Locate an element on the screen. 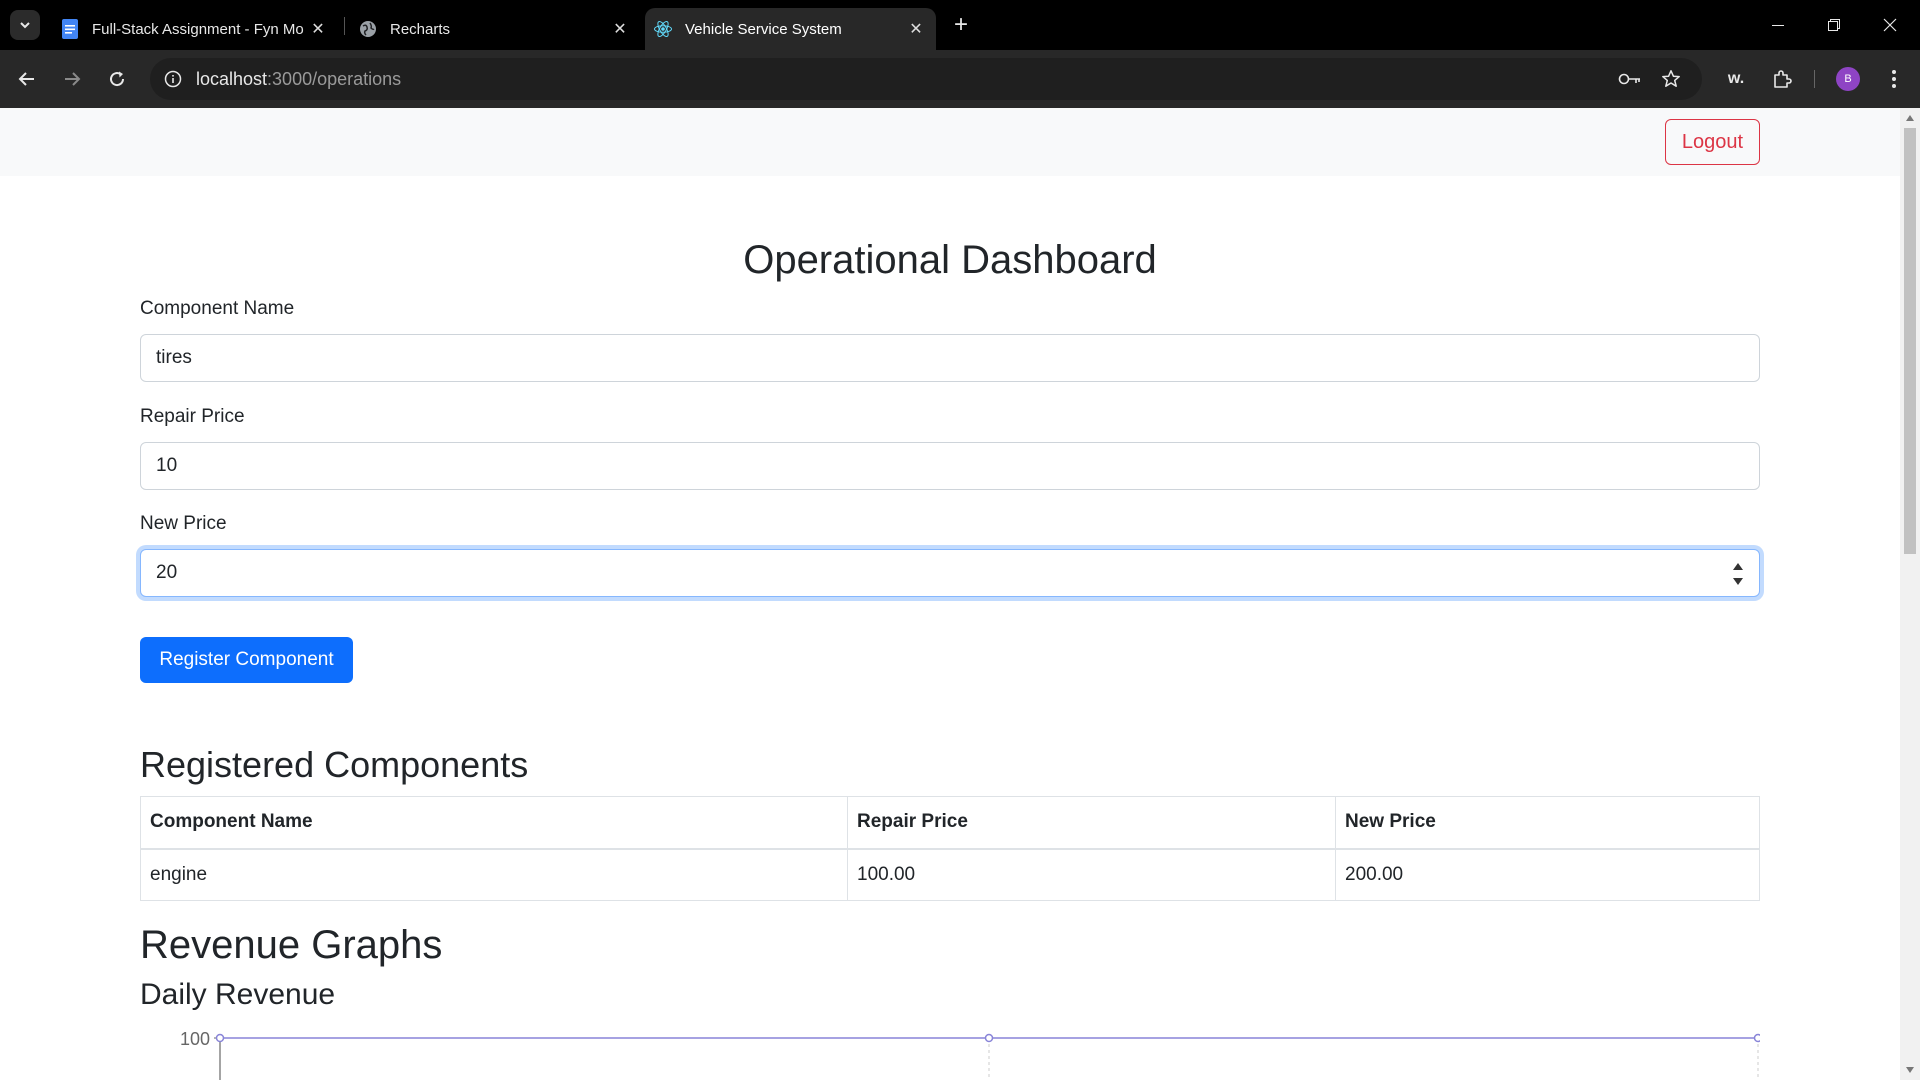 Image resolution: width=1920 pixels, height=1080 pixels. table-header-row: Component Name Repair Price New Price is located at coordinates (950, 823).